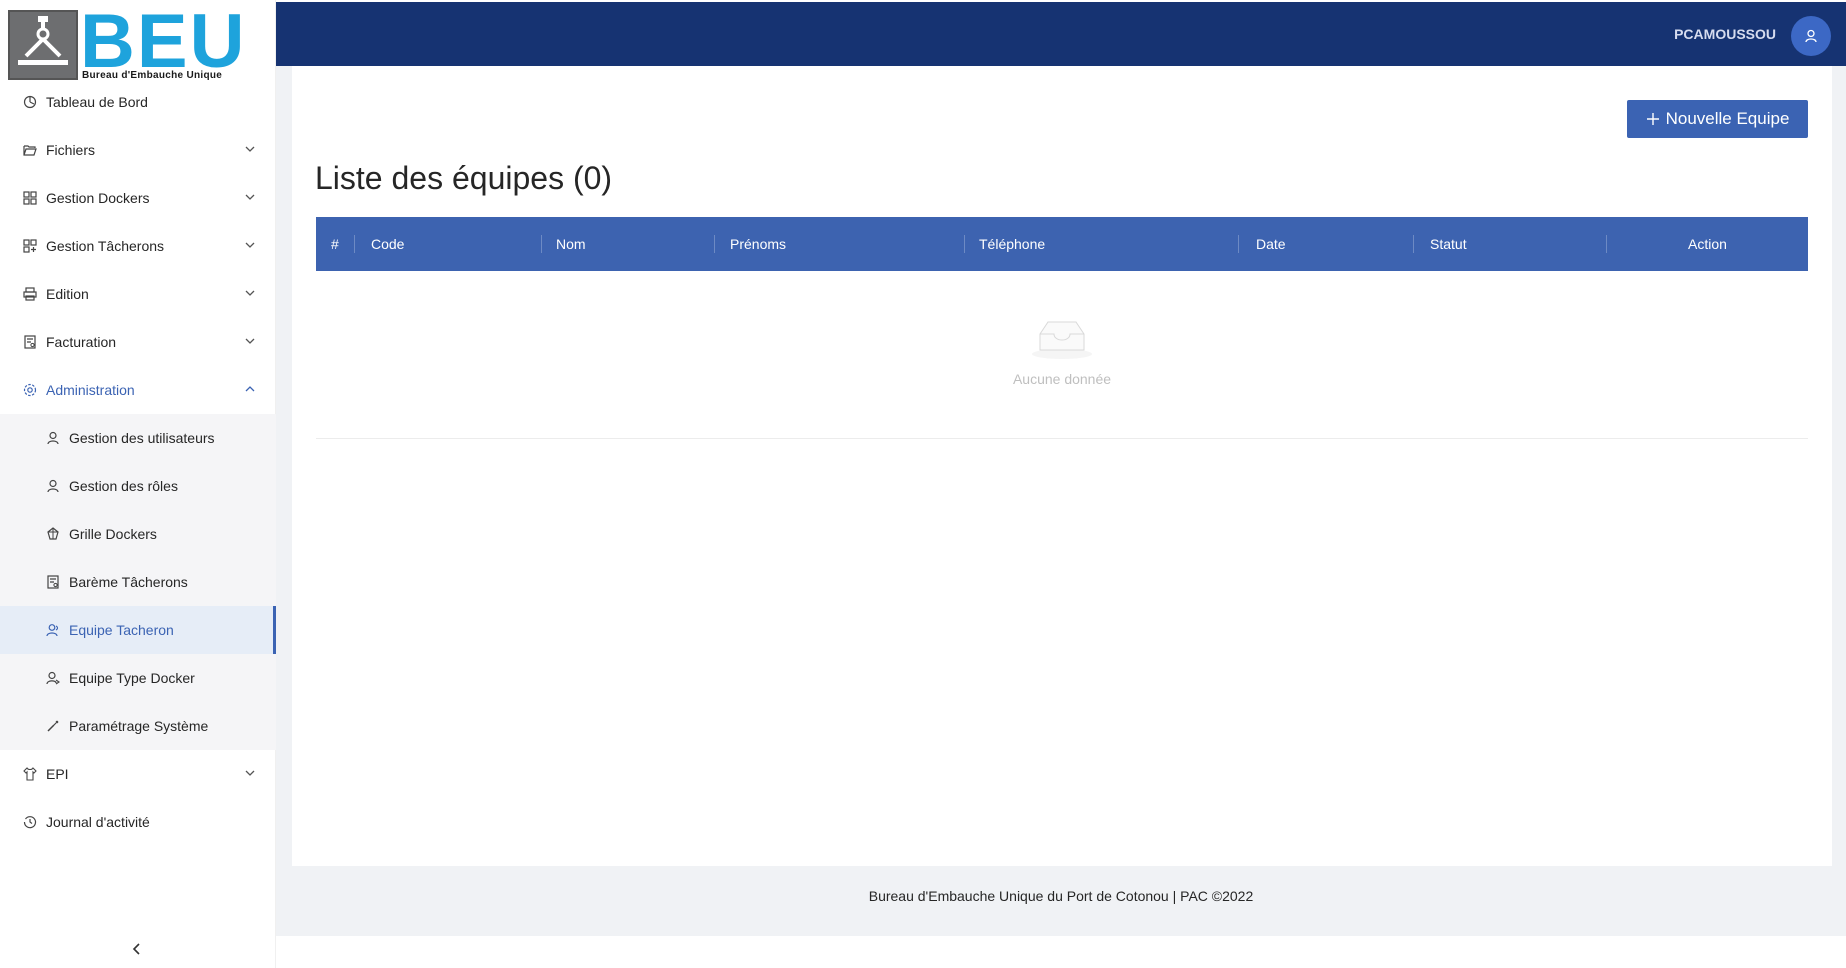 This screenshot has height=968, width=1846. I want to click on sidebar-item-label: Barème Tâcherons, so click(128, 582).